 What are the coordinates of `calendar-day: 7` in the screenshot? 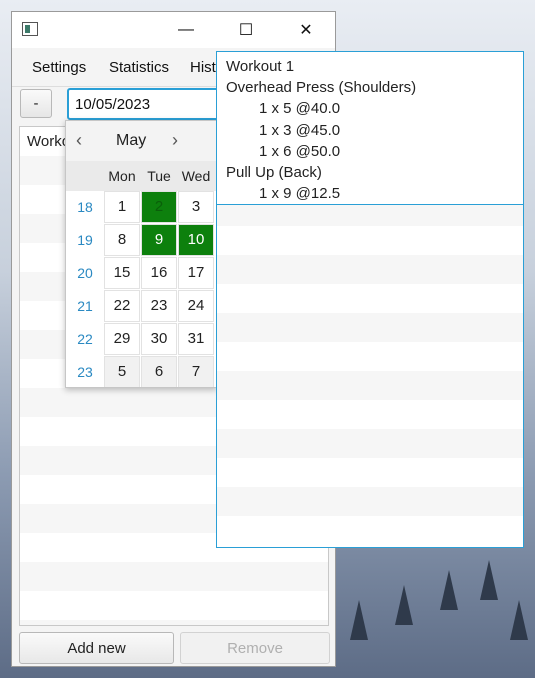 It's located at (196, 371).